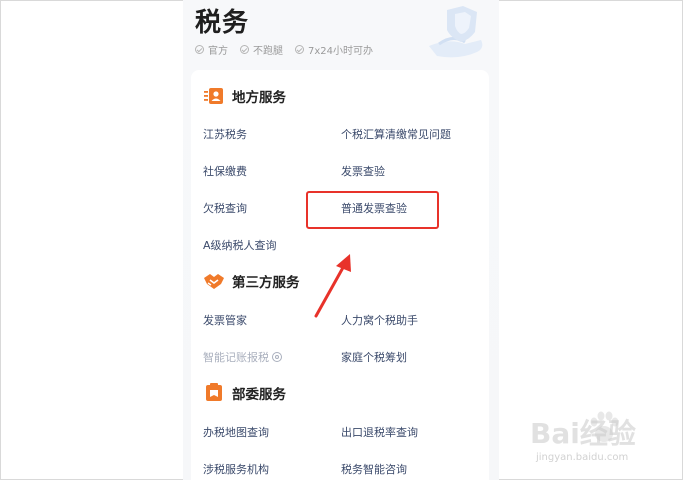  What do you see at coordinates (266, 283) in the screenshot?
I see `section-title: 第三方服务` at bounding box center [266, 283].